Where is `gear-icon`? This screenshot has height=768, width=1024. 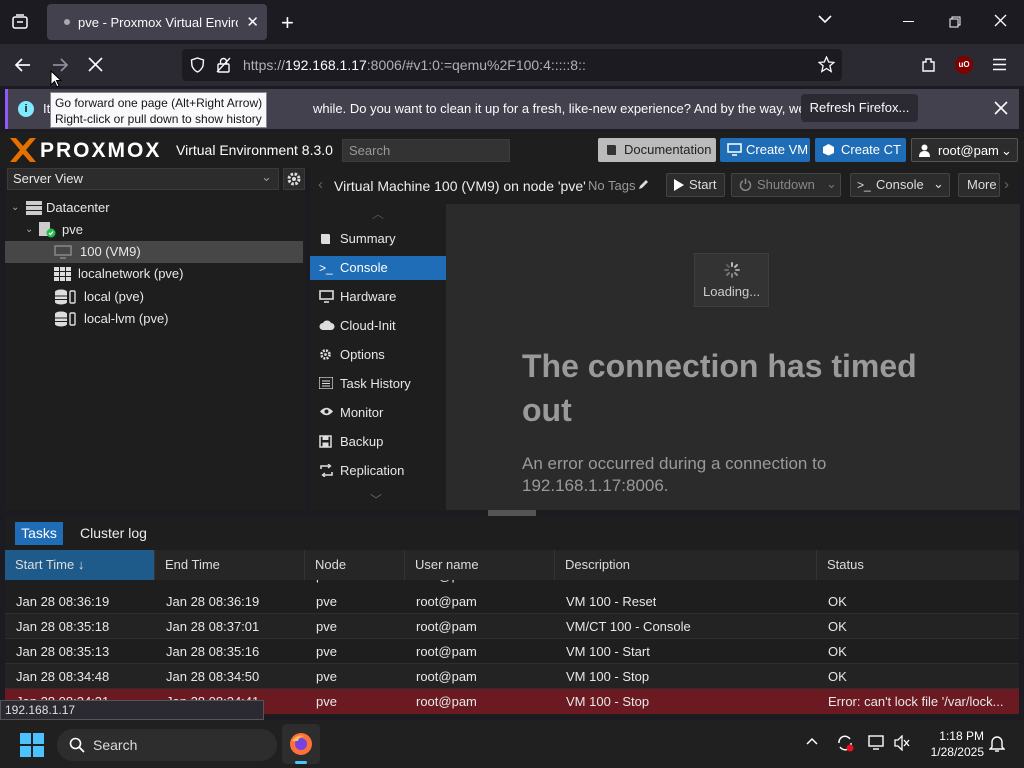
gear-icon is located at coordinates (325, 354).